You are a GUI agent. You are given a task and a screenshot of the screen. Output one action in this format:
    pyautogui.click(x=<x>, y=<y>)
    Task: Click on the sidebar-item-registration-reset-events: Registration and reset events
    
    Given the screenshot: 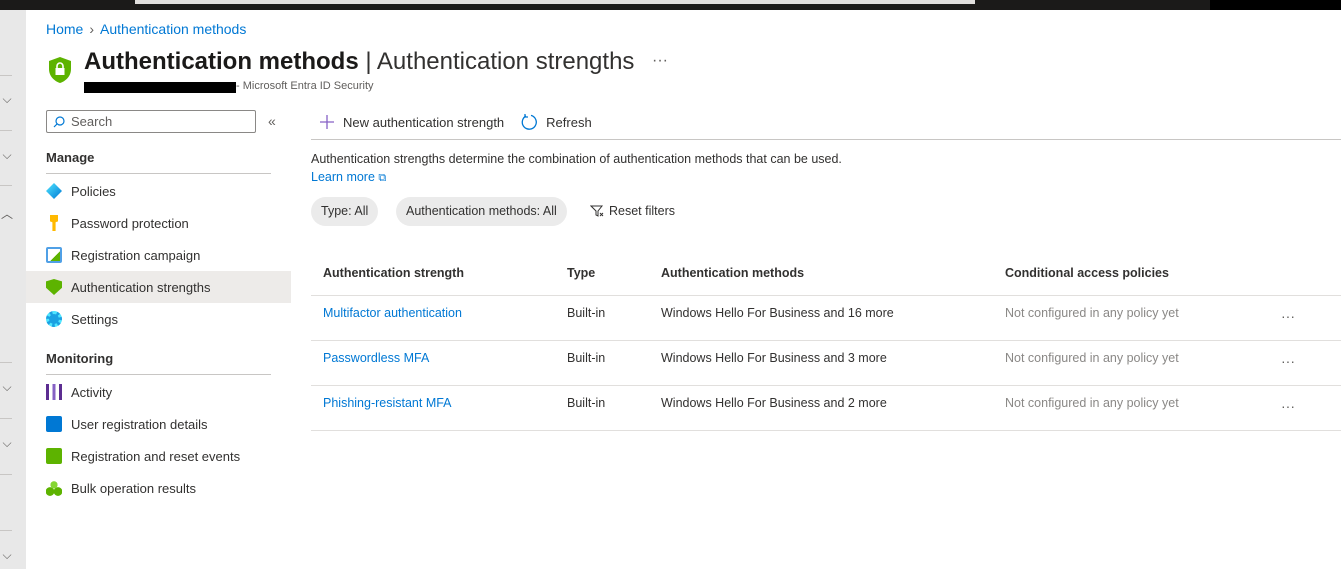 What is the action you would take?
    pyautogui.click(x=158, y=456)
    